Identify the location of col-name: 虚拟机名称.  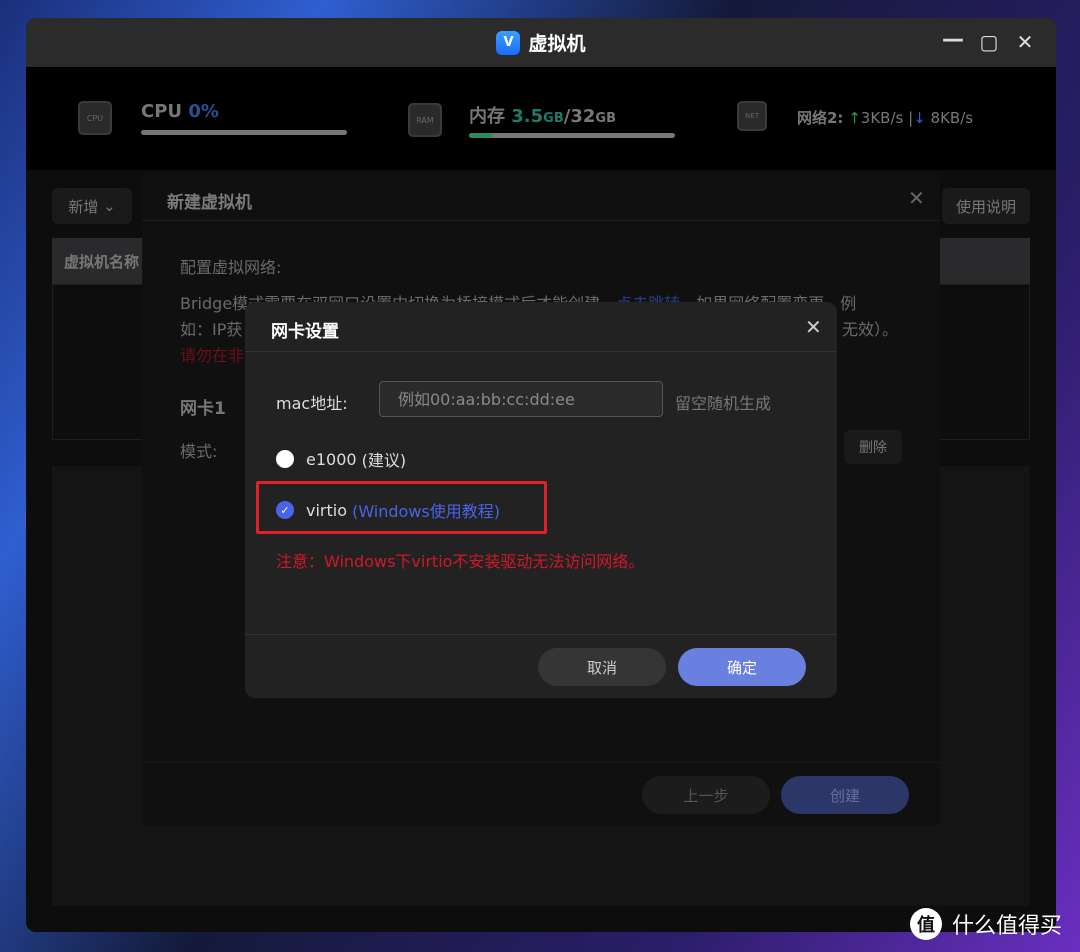
(102, 262).